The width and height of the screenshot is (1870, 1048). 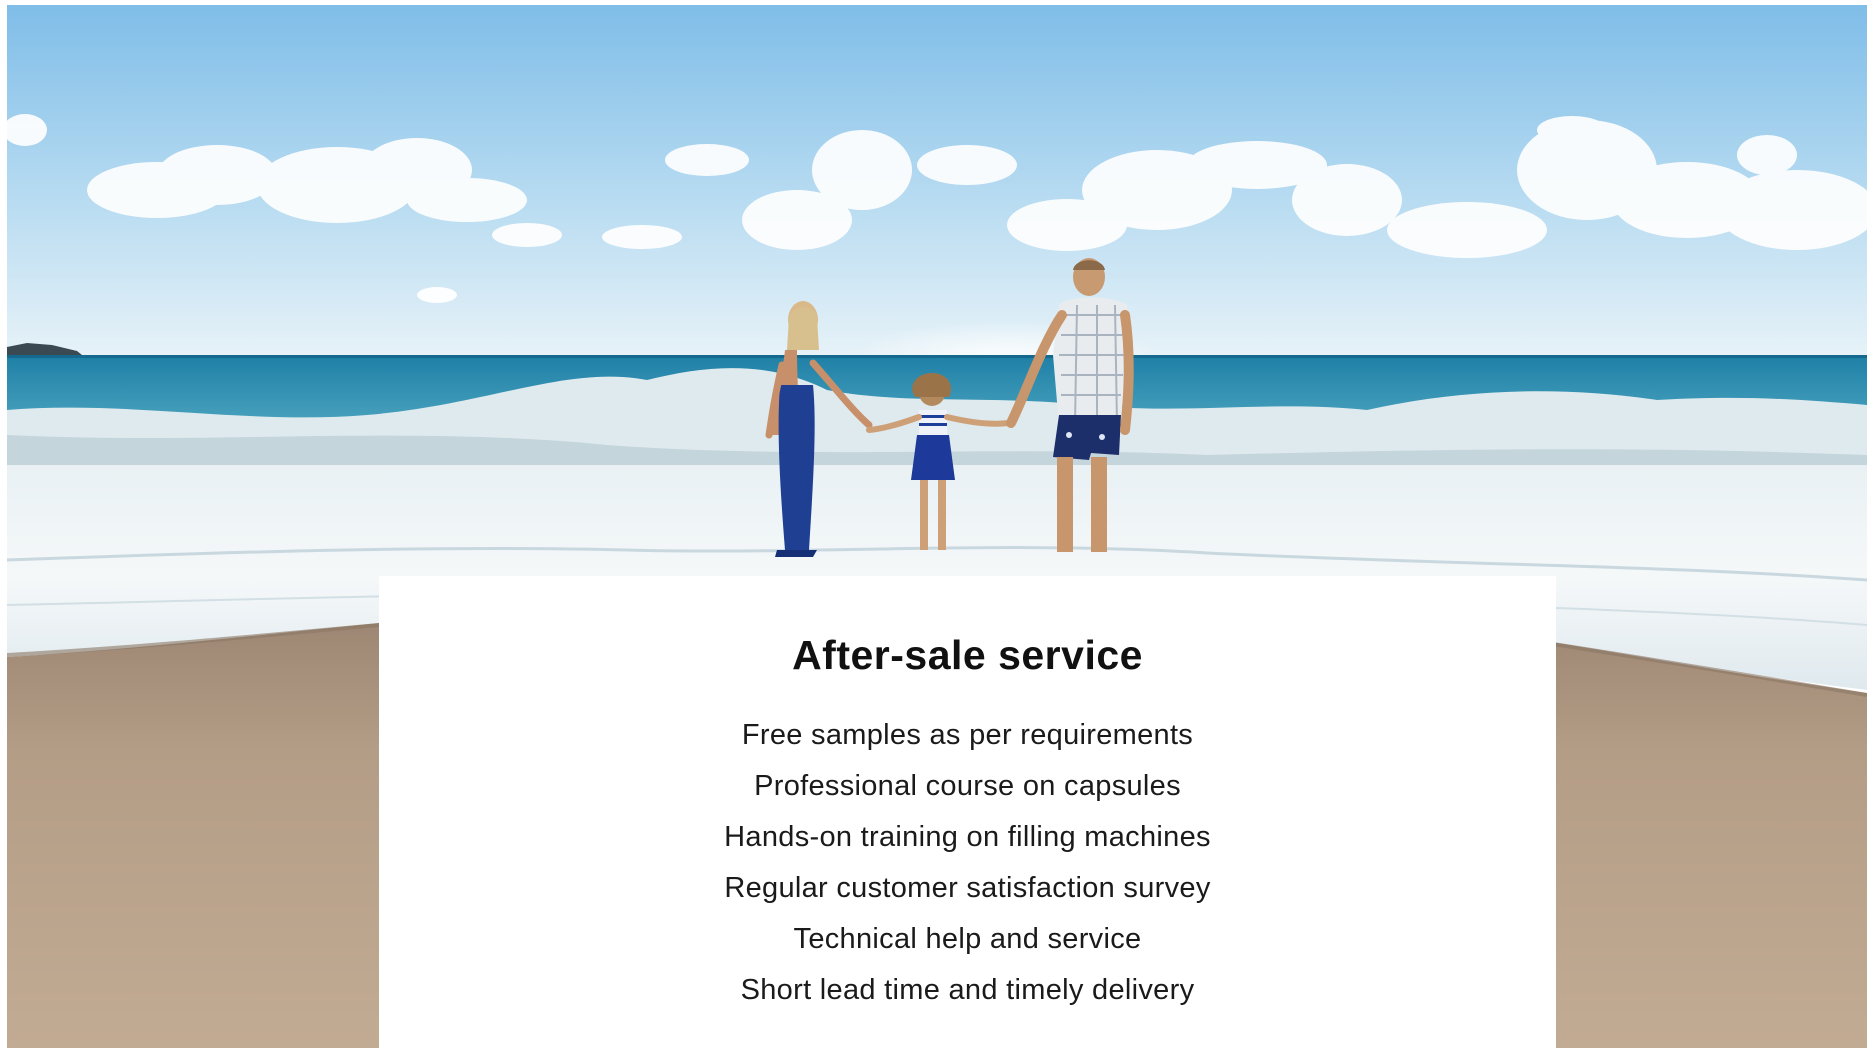 I want to click on list-item: Free samples as per requirements, so click(x=967, y=735).